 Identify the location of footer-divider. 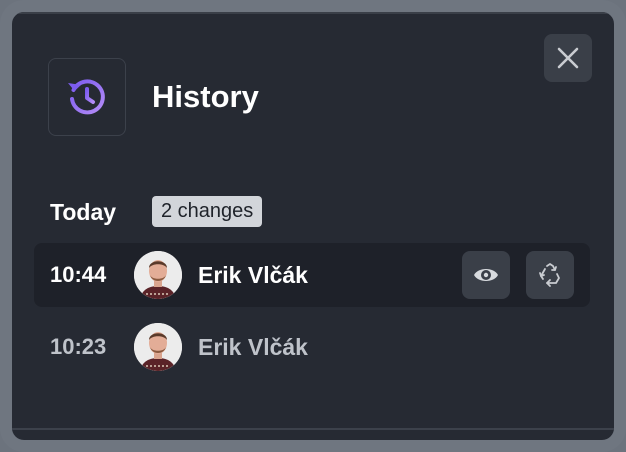
(313, 429).